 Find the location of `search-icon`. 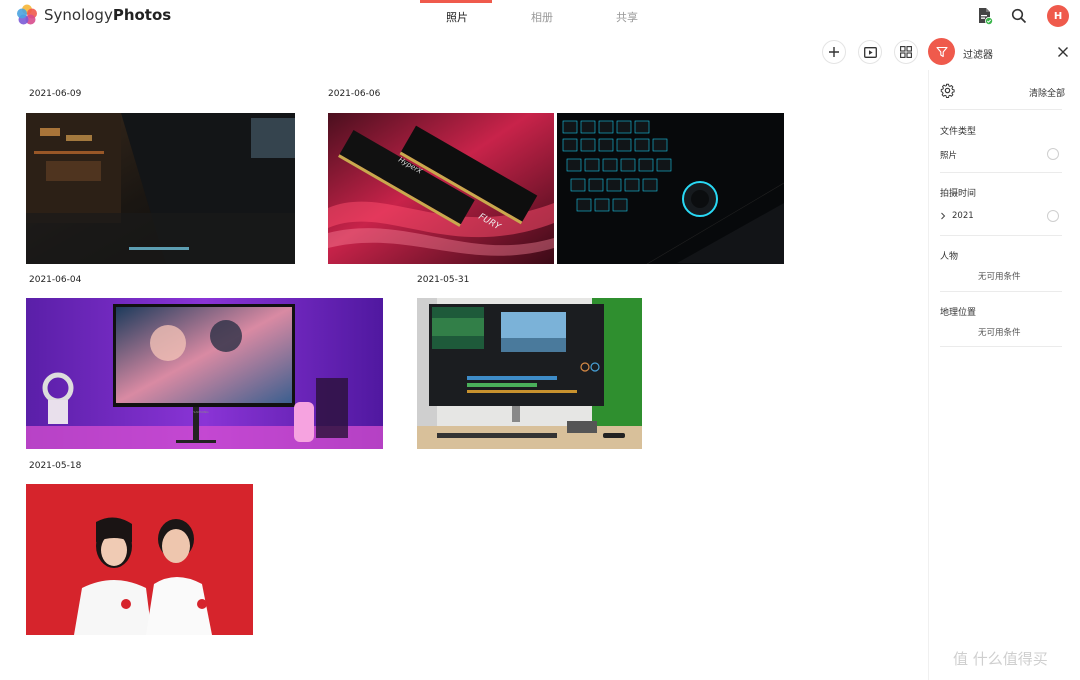

search-icon is located at coordinates (1019, 16).